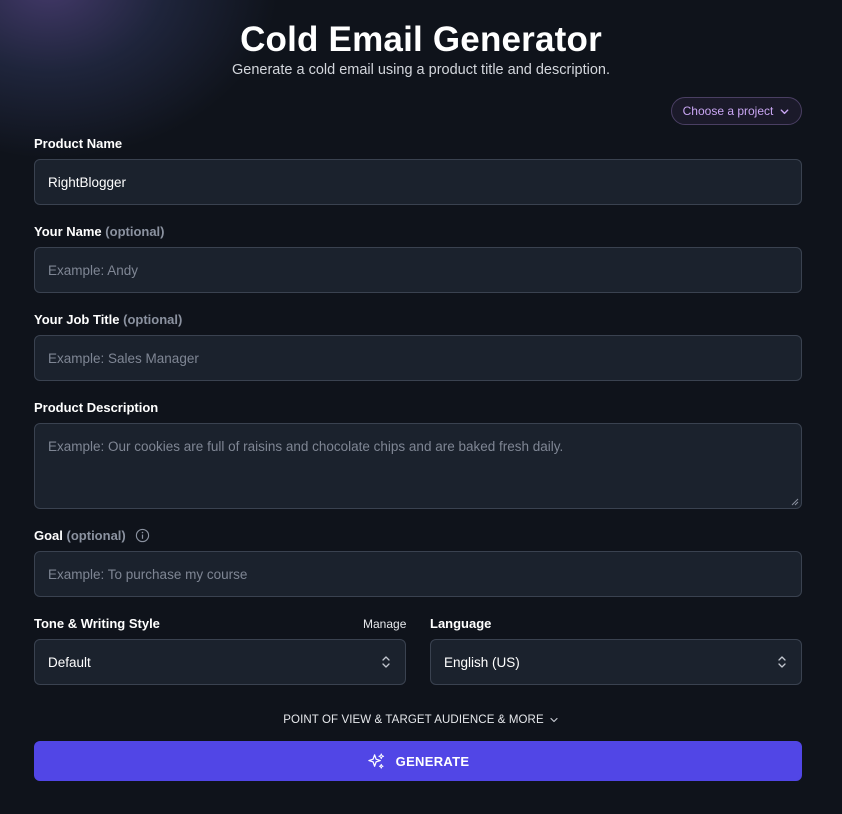 The image size is (842, 814). Describe the element at coordinates (418, 270) in the screenshot. I see `your-name-input: Example: Andy` at that location.